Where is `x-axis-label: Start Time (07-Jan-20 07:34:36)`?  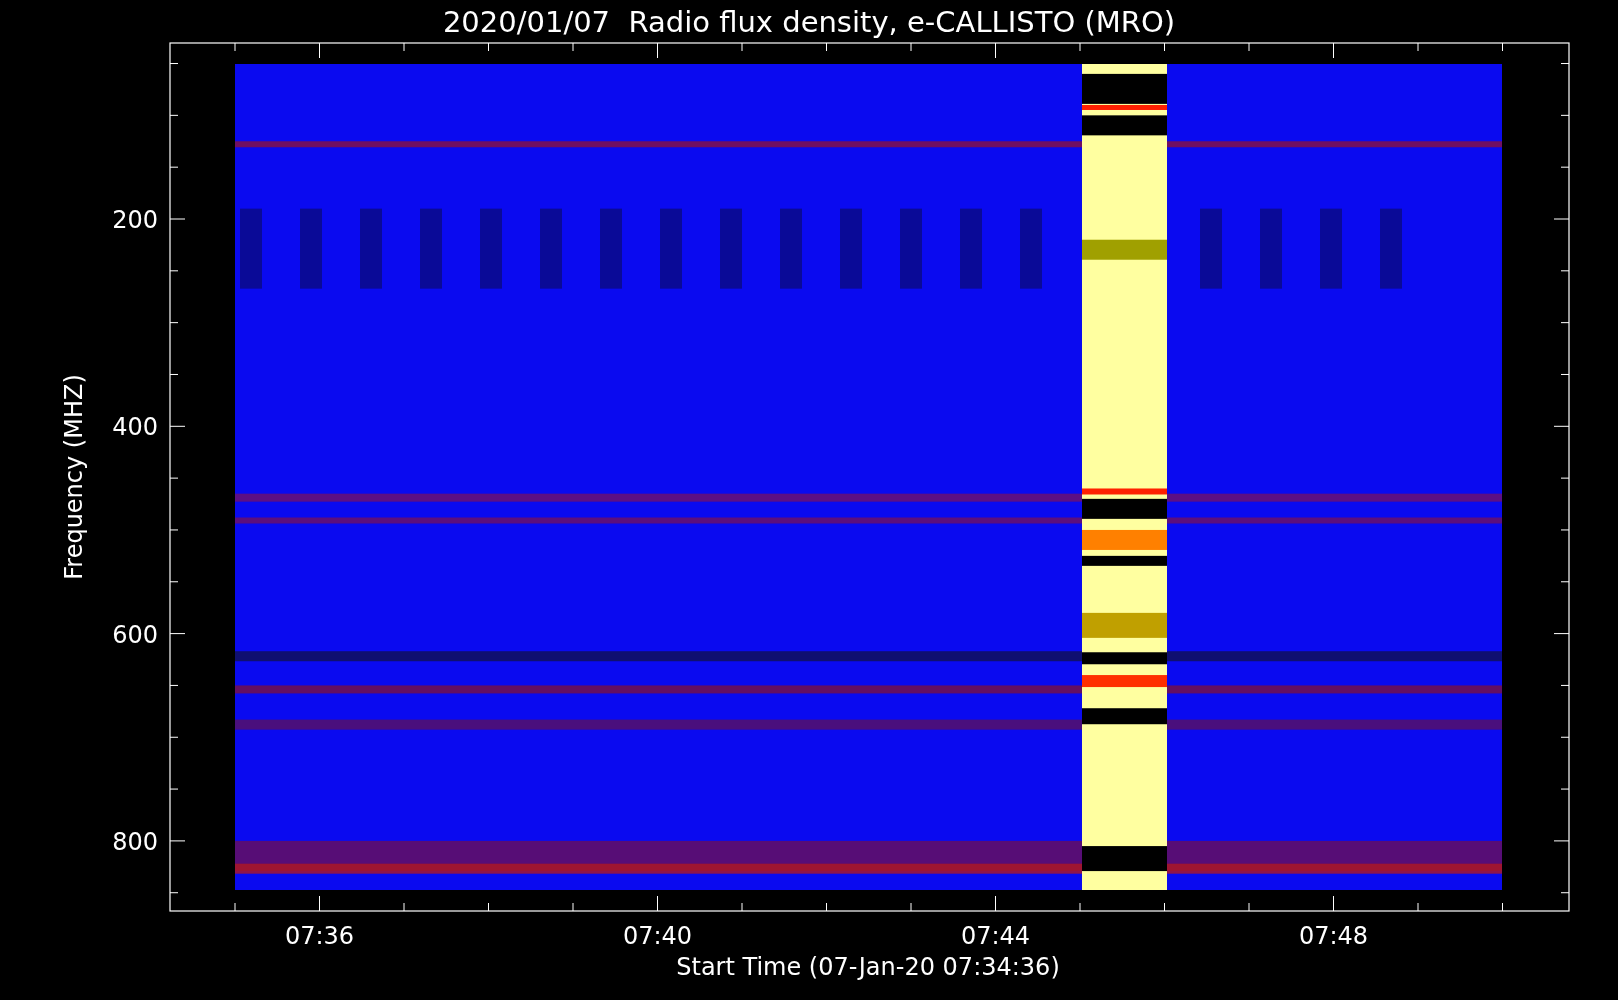
x-axis-label: Start Time (07-Jan-20 07:34:36) is located at coordinates (868, 967).